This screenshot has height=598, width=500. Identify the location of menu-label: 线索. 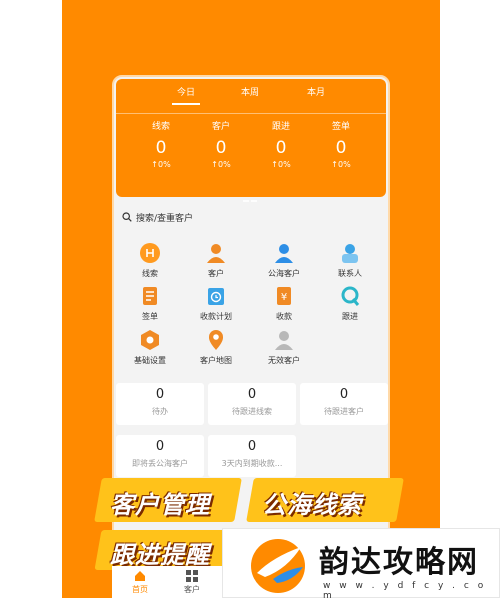
(150, 273).